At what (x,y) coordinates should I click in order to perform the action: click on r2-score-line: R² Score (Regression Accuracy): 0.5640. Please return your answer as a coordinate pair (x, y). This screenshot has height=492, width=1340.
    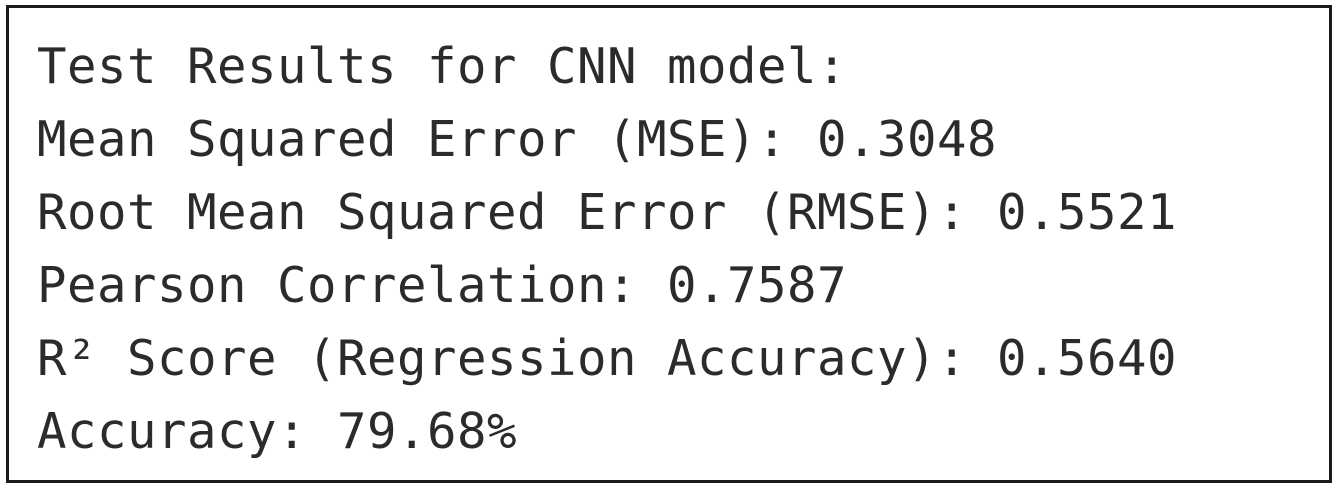
    Looking at the image, I should click on (607, 358).